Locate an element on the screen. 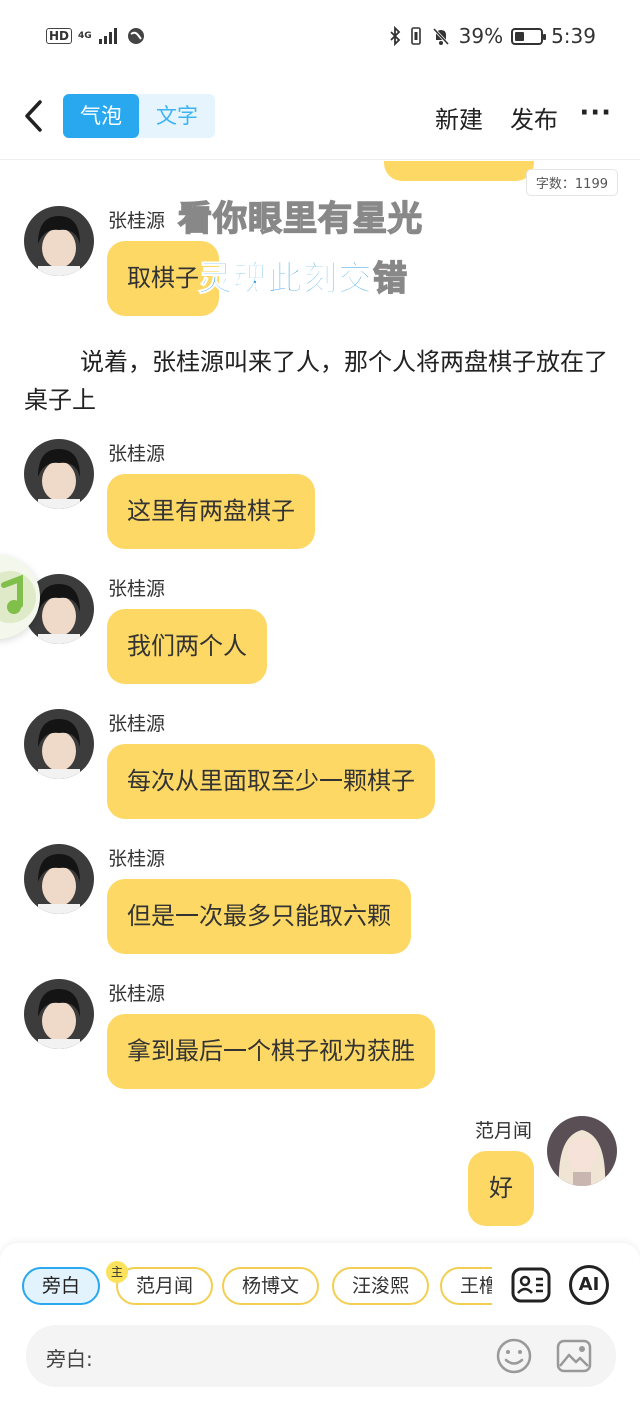  bluetooth-icon is located at coordinates (394, 36).